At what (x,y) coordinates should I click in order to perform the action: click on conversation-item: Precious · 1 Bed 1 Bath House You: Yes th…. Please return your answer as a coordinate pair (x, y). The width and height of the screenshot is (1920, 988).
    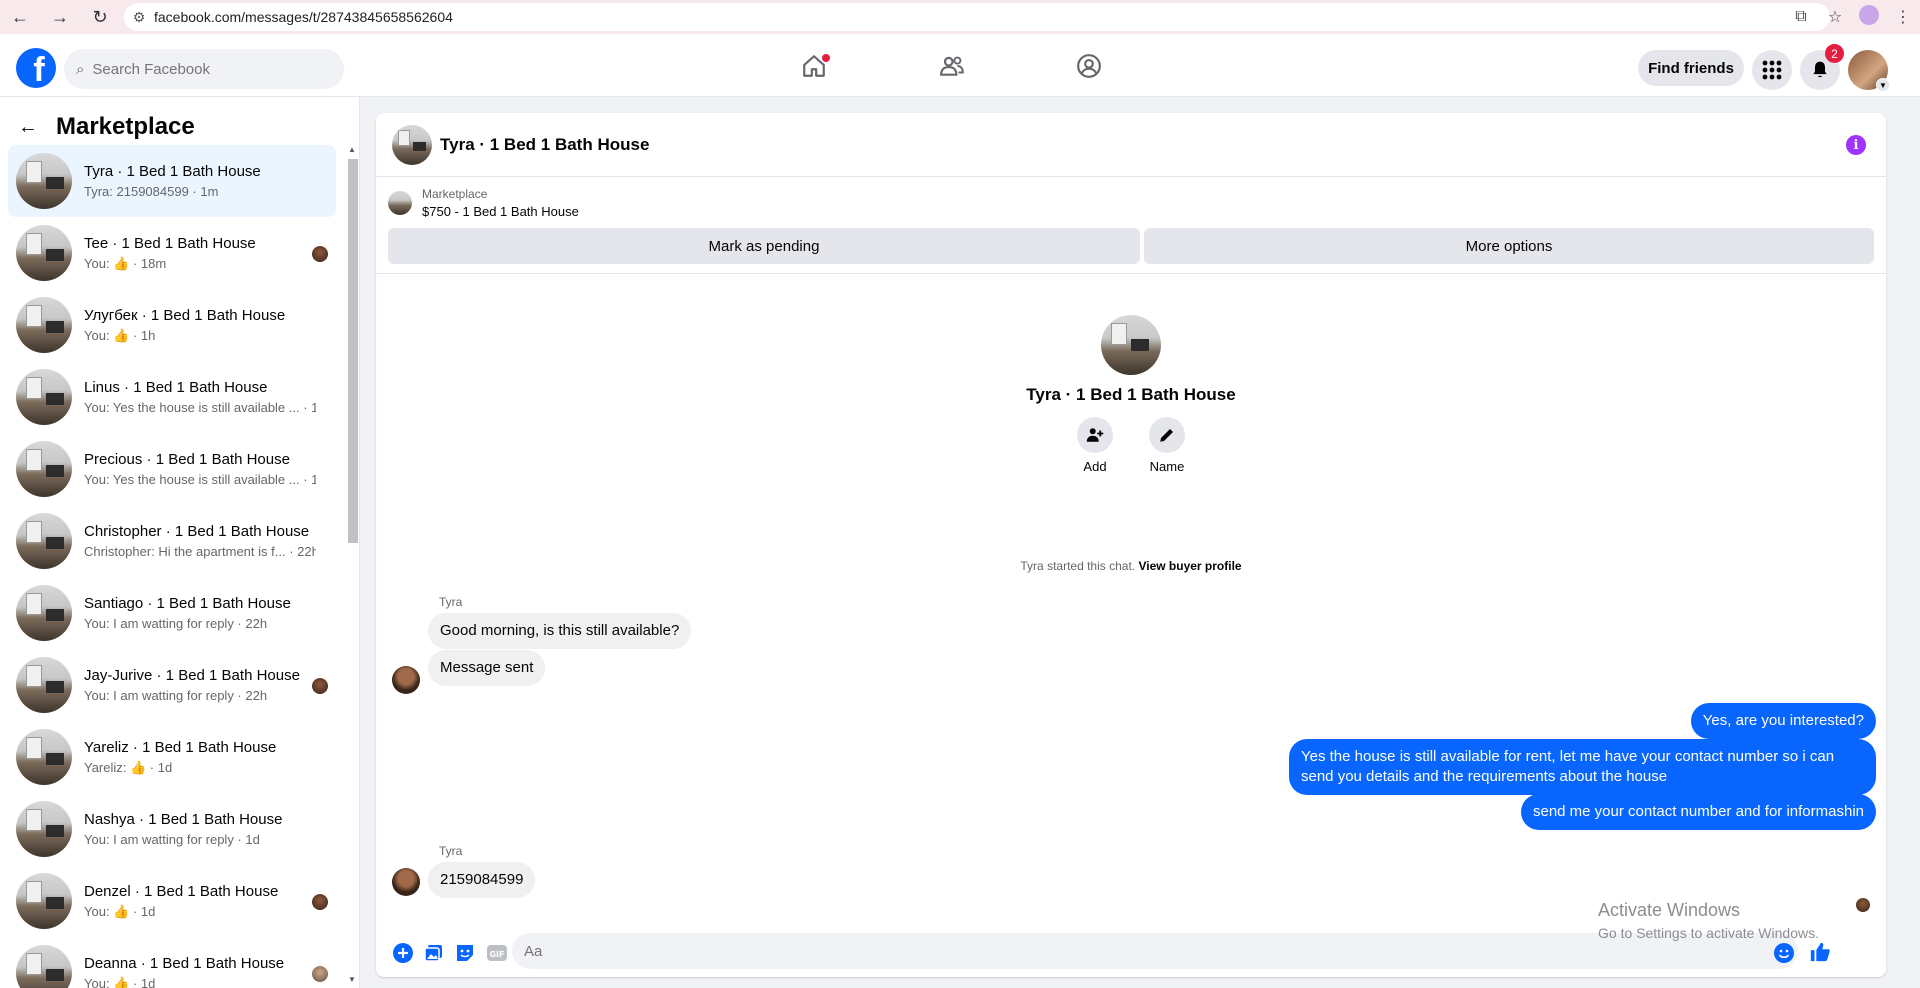
    Looking at the image, I should click on (172, 469).